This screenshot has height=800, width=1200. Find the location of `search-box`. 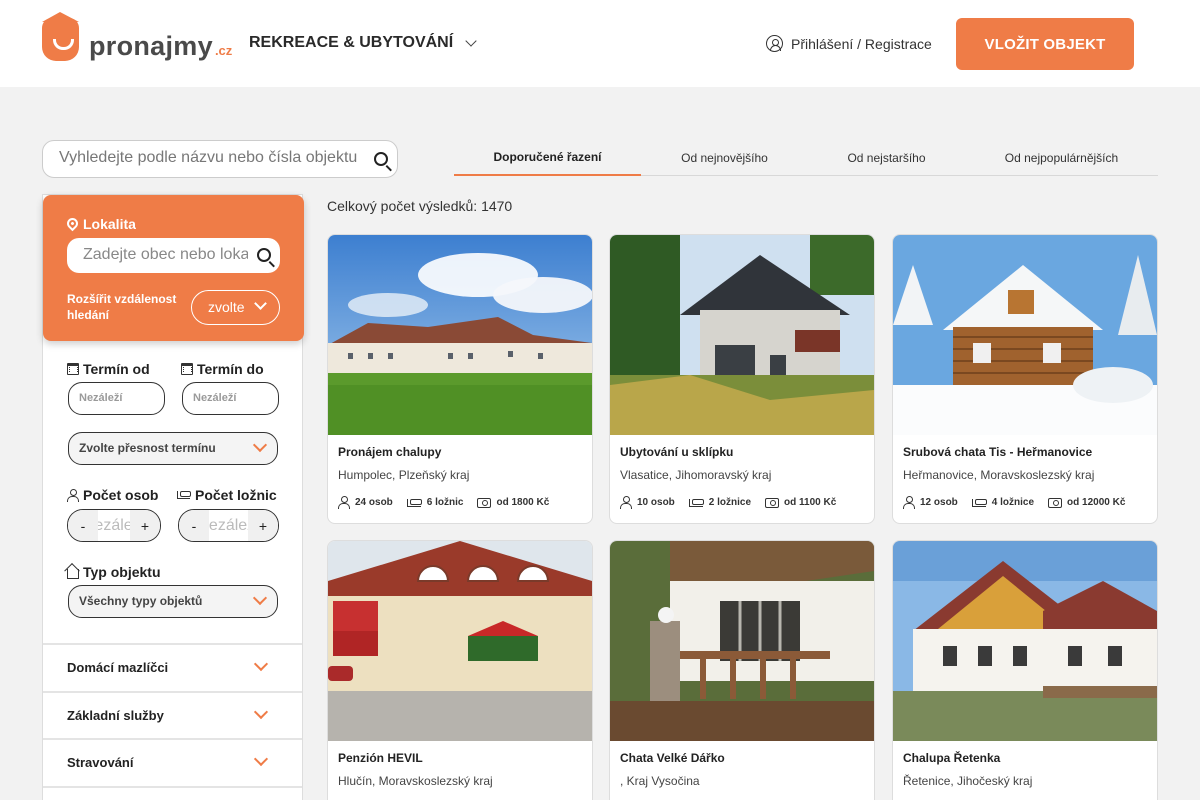

search-box is located at coordinates (220, 159).